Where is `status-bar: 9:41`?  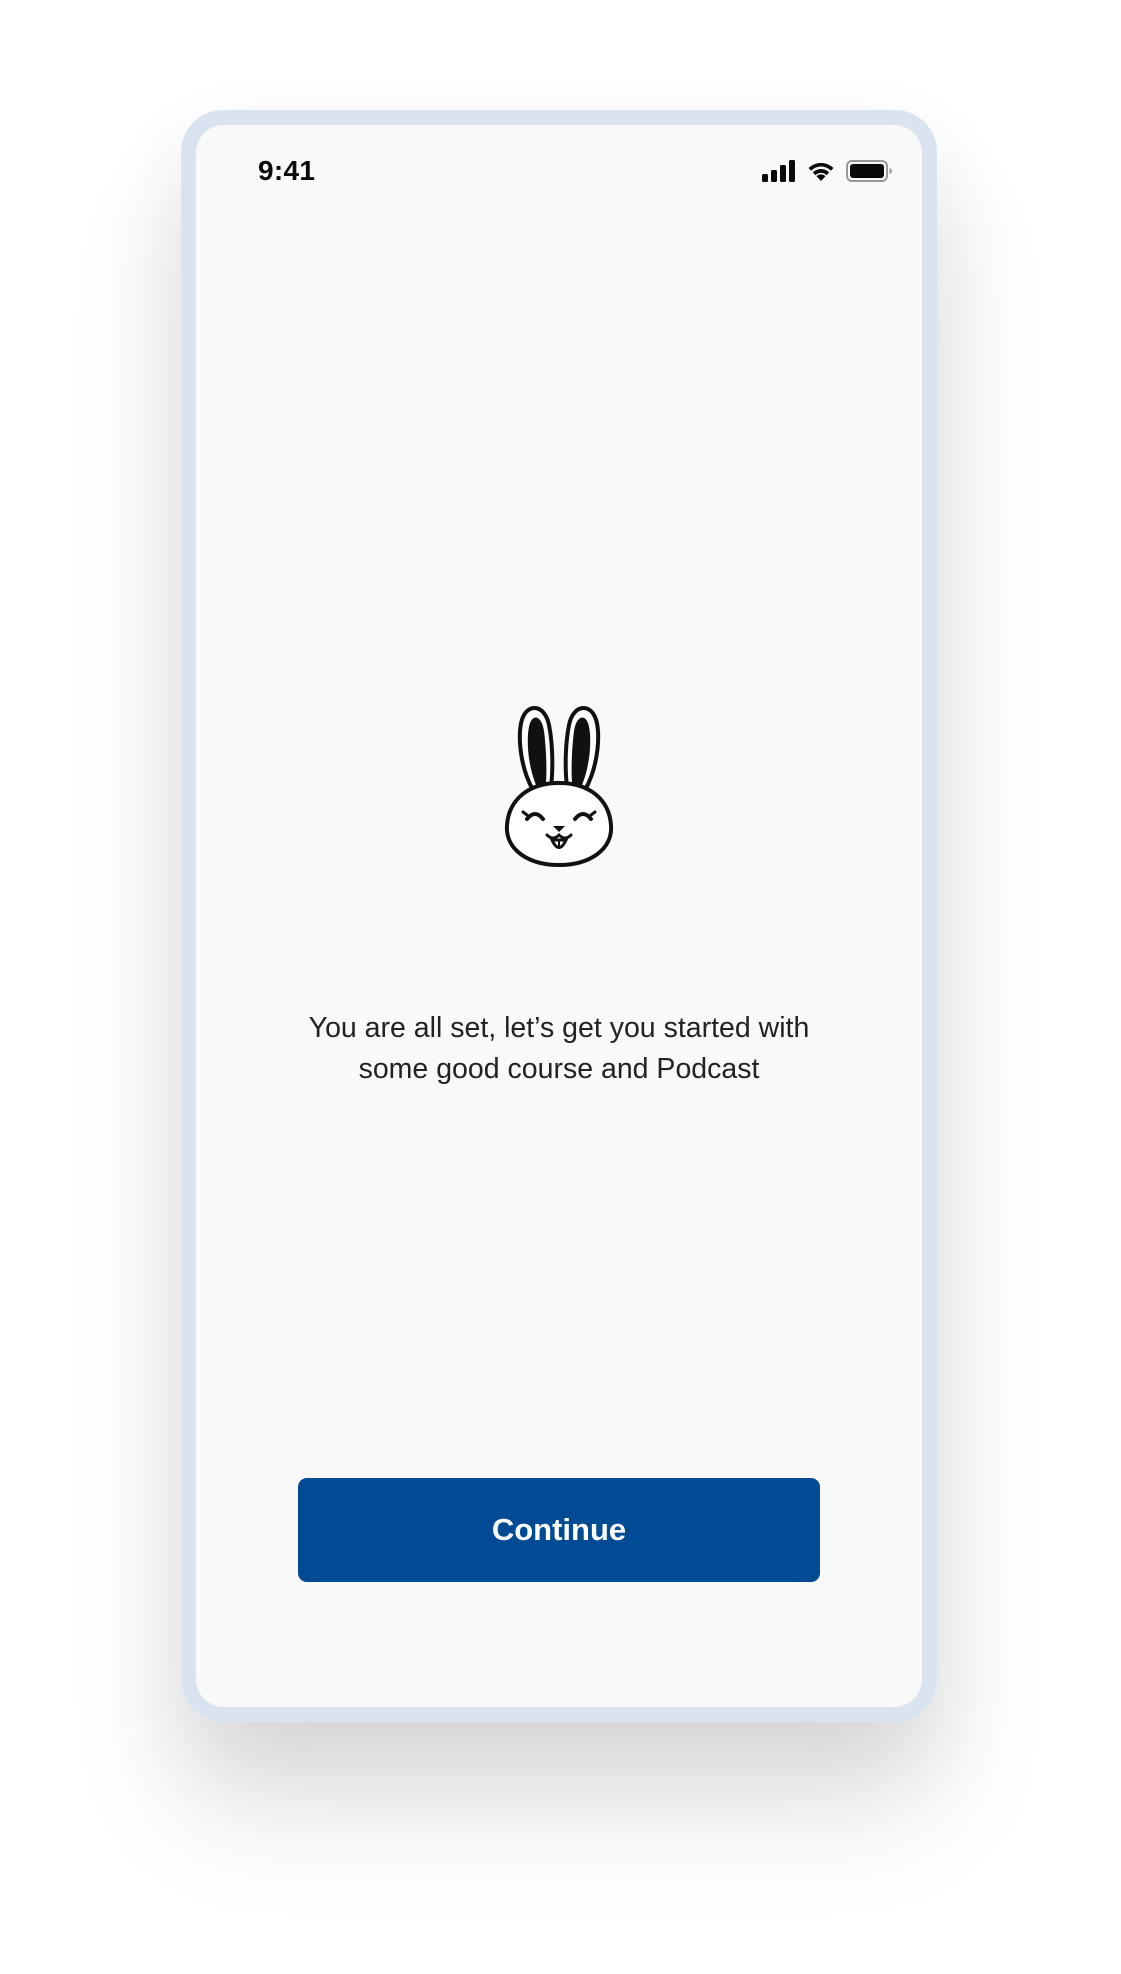 status-bar: 9:41 is located at coordinates (559, 170).